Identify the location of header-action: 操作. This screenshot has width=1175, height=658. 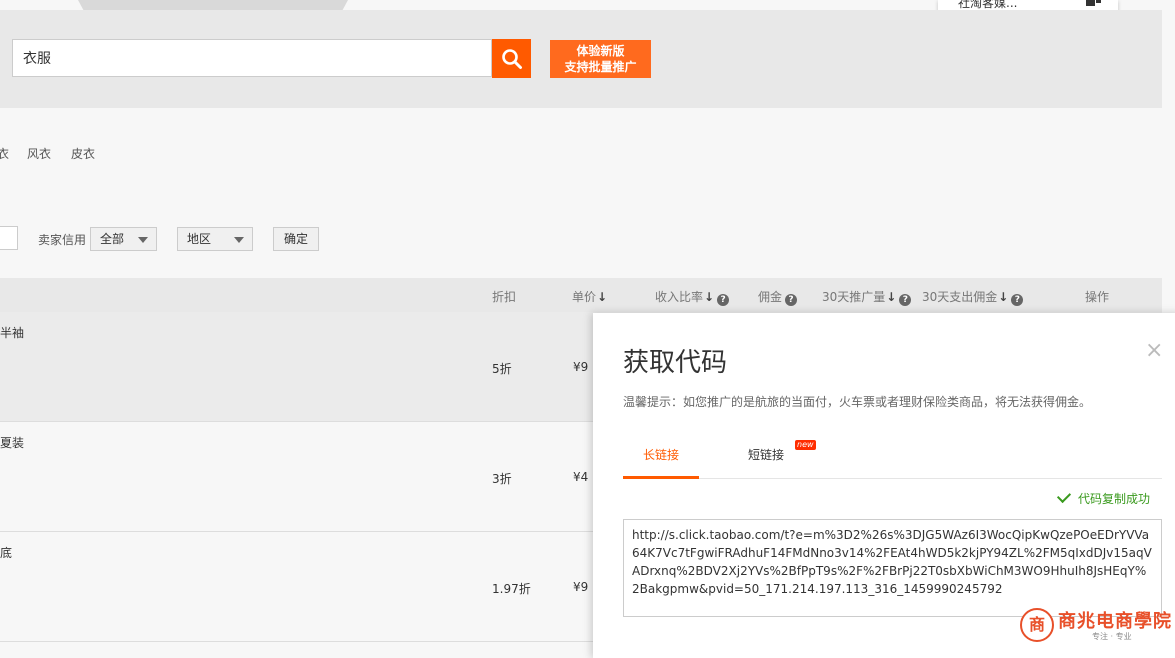
(1097, 297).